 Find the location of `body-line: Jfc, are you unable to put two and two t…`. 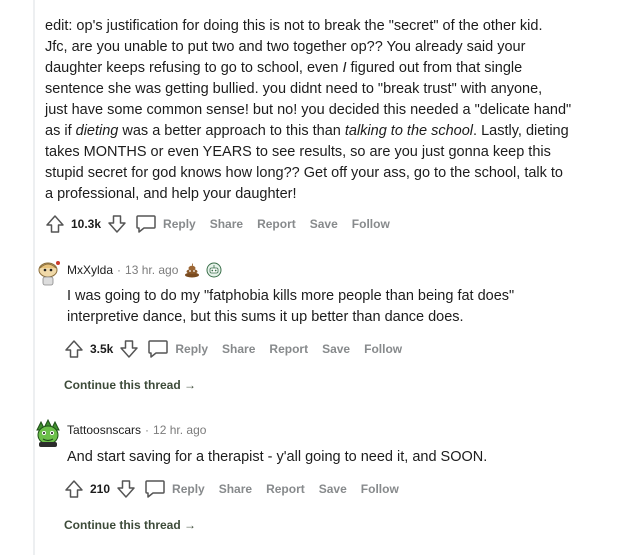

body-line: Jfc, are you unable to put two and two t… is located at coordinates (285, 47).